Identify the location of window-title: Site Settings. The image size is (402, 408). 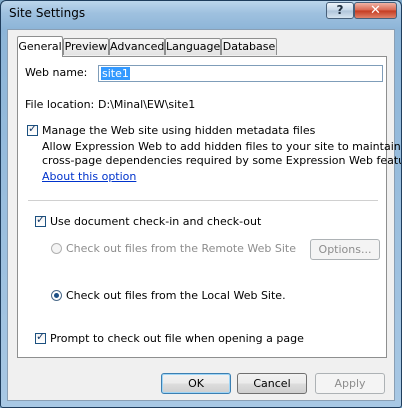
(47, 13).